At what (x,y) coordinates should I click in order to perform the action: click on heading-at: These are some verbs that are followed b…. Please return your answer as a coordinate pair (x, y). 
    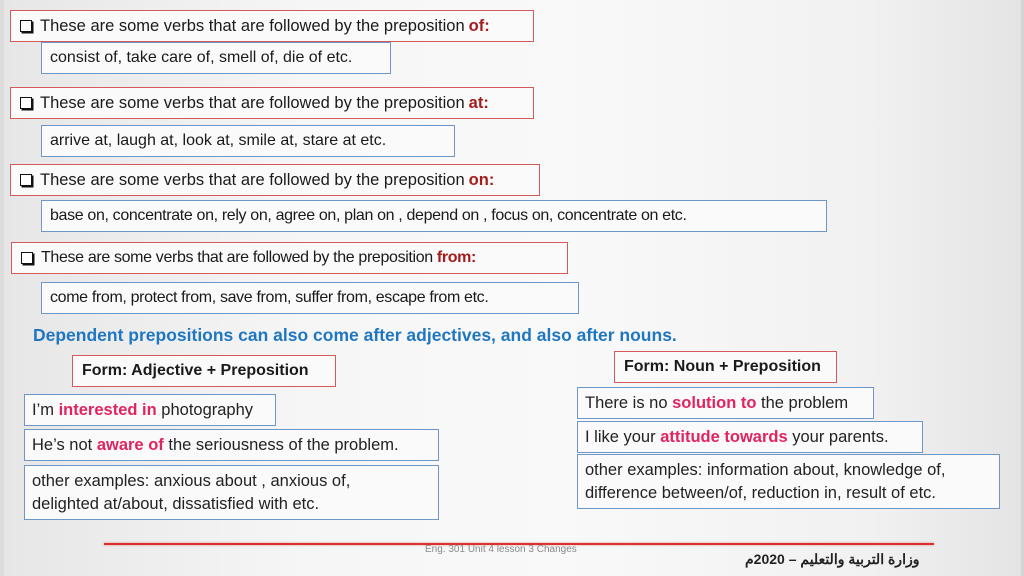
    Looking at the image, I should click on (272, 103).